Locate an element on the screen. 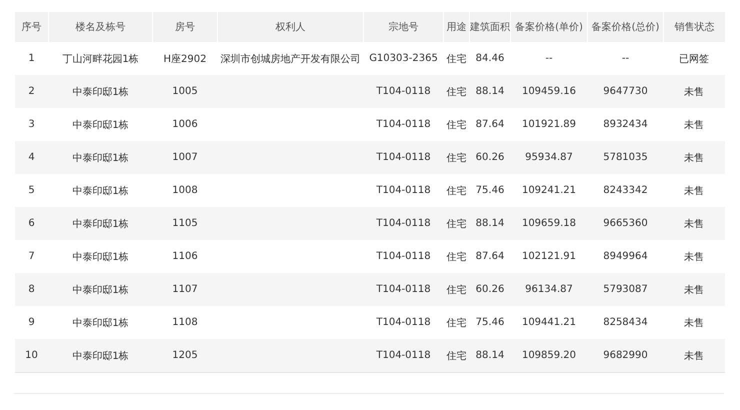 The width and height of the screenshot is (740, 410). table-cell: 1005 is located at coordinates (185, 91).